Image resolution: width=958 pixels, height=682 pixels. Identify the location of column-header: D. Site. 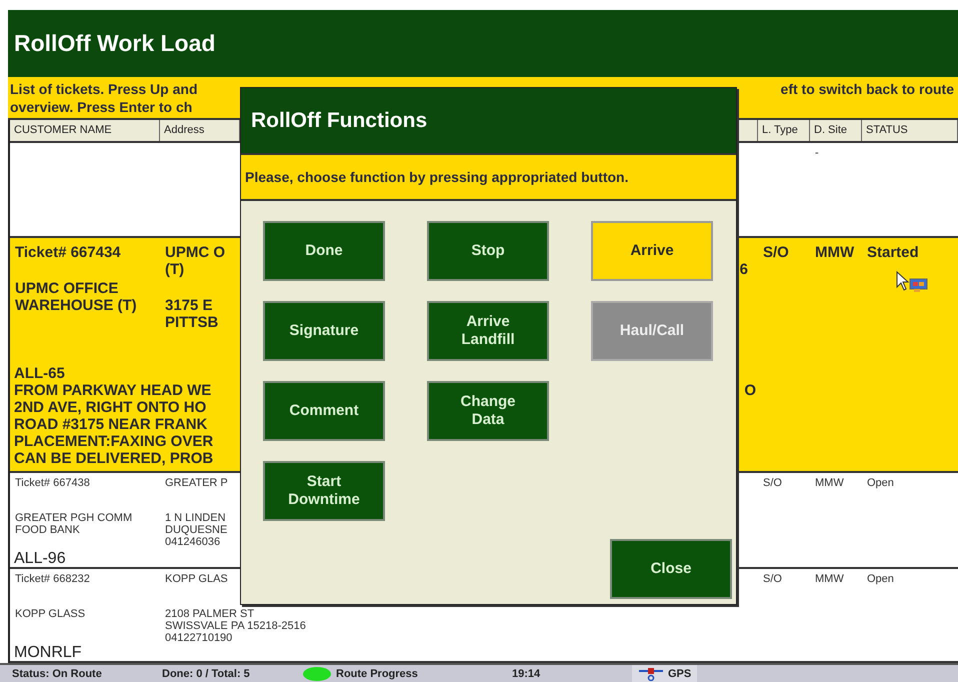
(836, 130).